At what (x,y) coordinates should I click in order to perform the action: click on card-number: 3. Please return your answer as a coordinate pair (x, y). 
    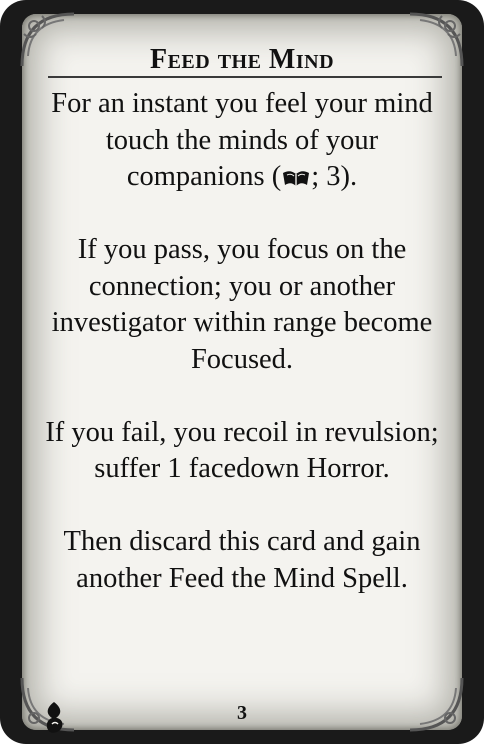
    Looking at the image, I should click on (242, 713).